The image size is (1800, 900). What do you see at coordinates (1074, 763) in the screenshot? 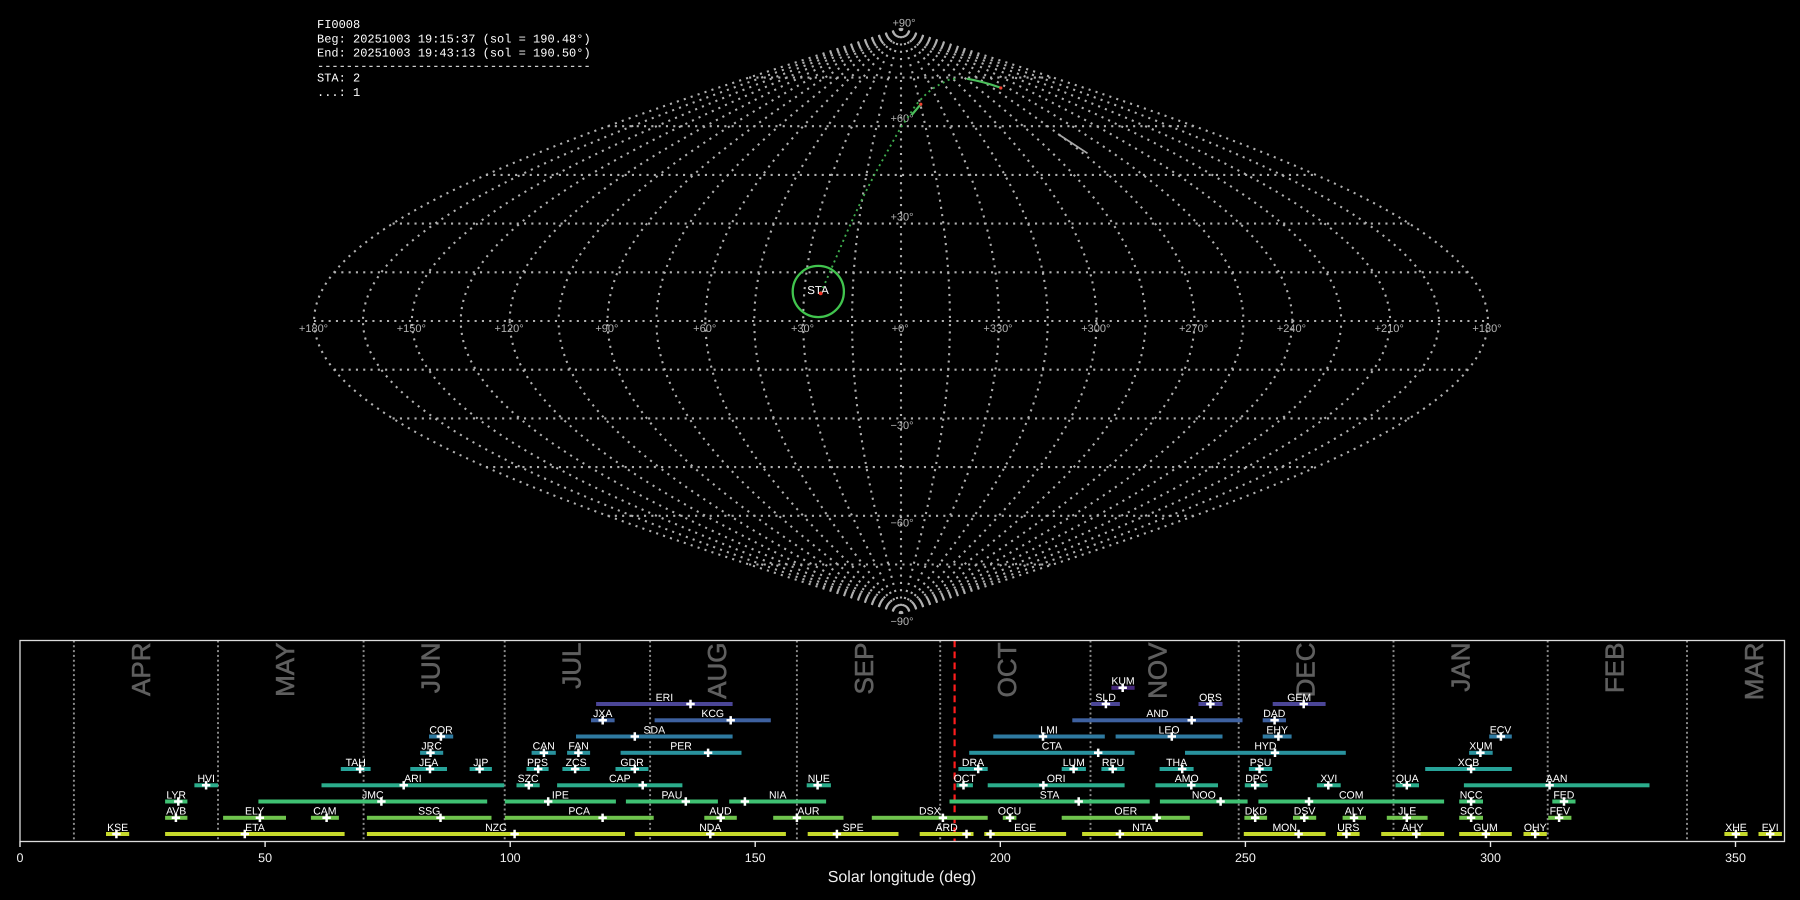
I see `svg-text: LUM` at bounding box center [1074, 763].